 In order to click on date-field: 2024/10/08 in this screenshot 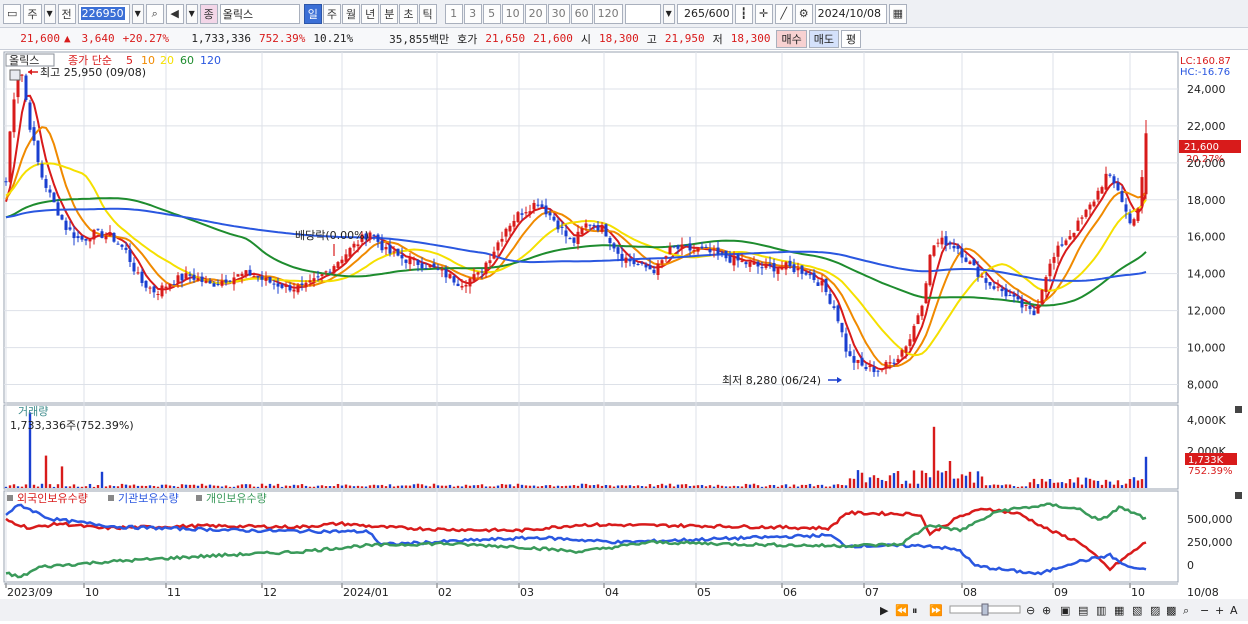, I will do `click(850, 13)`.